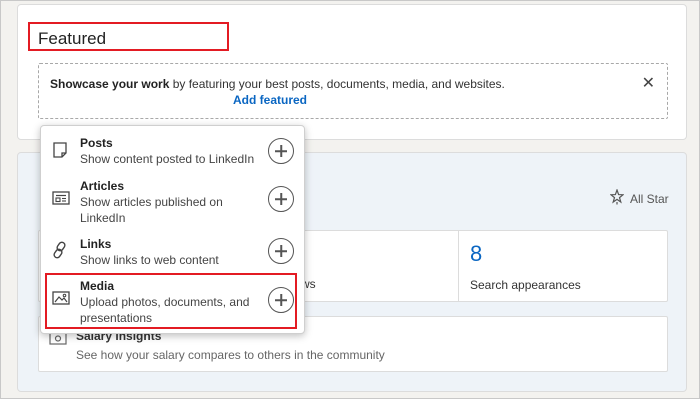 This screenshot has width=700, height=399. What do you see at coordinates (96, 143) in the screenshot?
I see `menu-item-title: Posts` at bounding box center [96, 143].